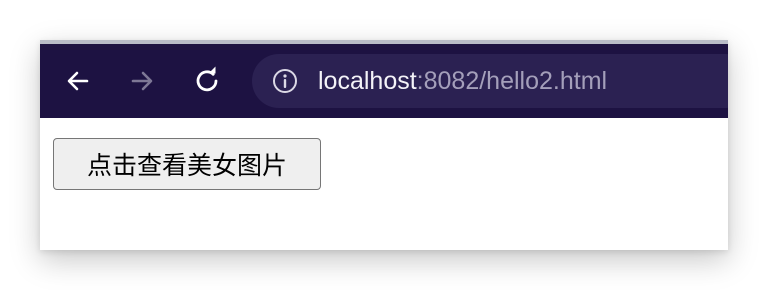 The height and width of the screenshot is (290, 768). I want to click on back-button, so click(78, 81).